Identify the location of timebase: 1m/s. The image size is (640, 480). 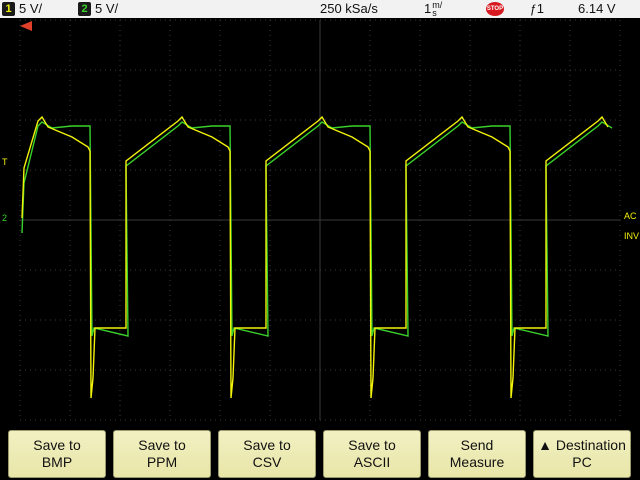
(433, 9).